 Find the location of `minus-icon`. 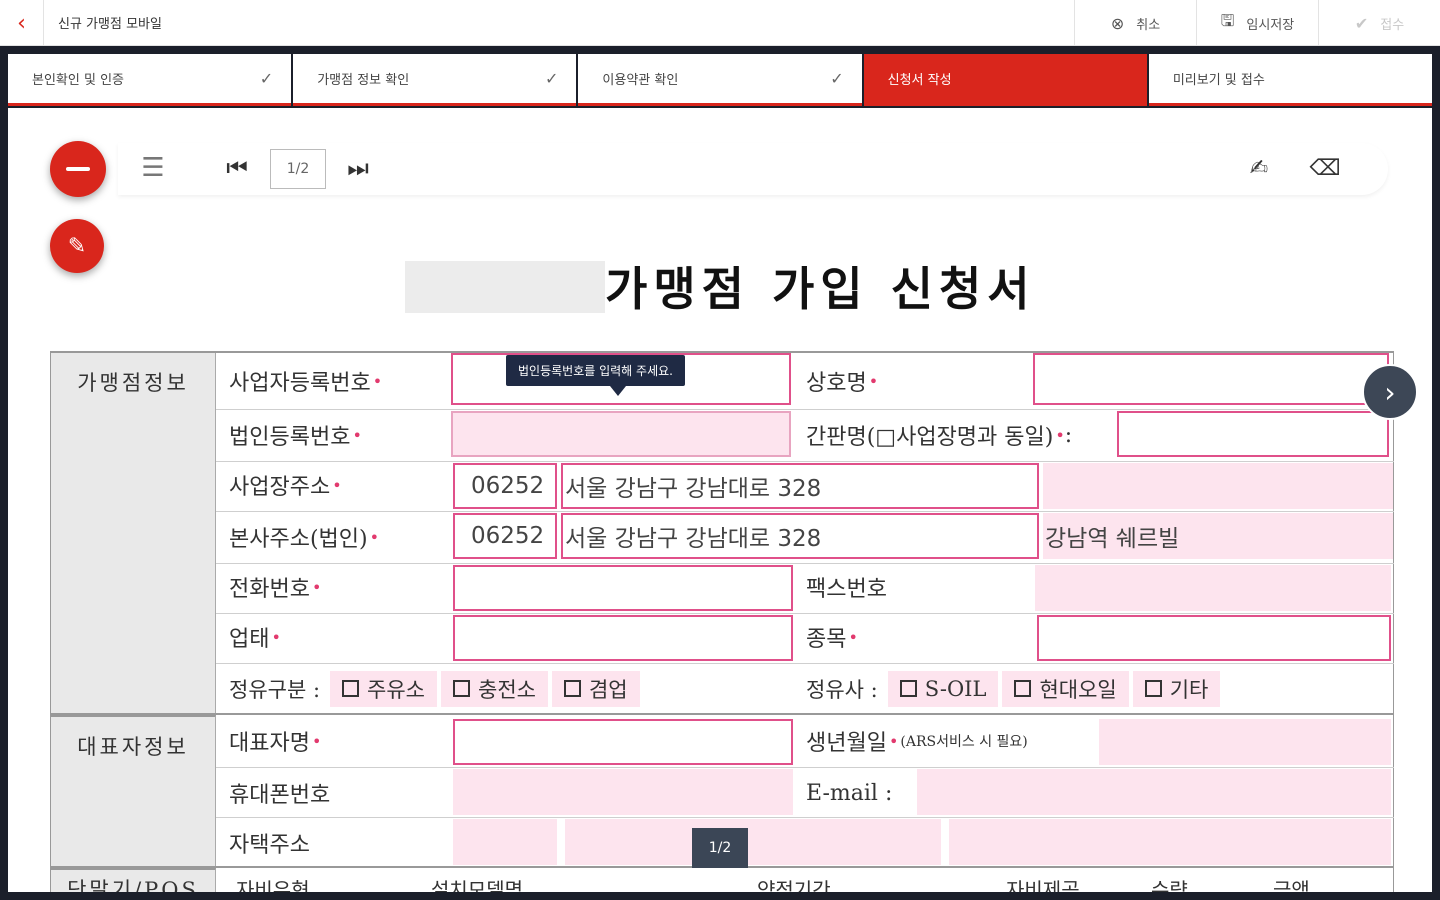

minus-icon is located at coordinates (78, 169).